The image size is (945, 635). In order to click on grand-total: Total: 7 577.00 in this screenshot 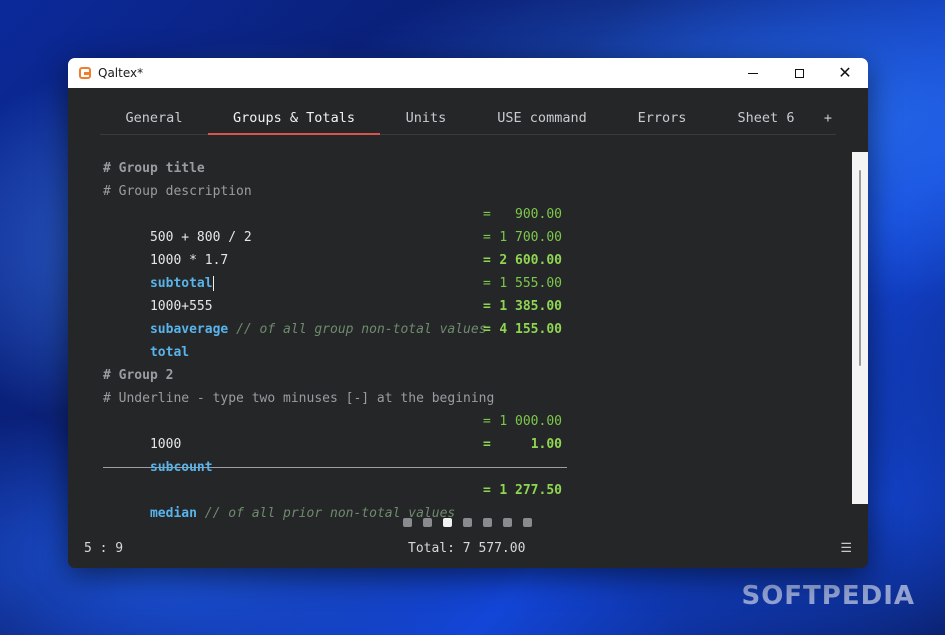, I will do `click(467, 548)`.